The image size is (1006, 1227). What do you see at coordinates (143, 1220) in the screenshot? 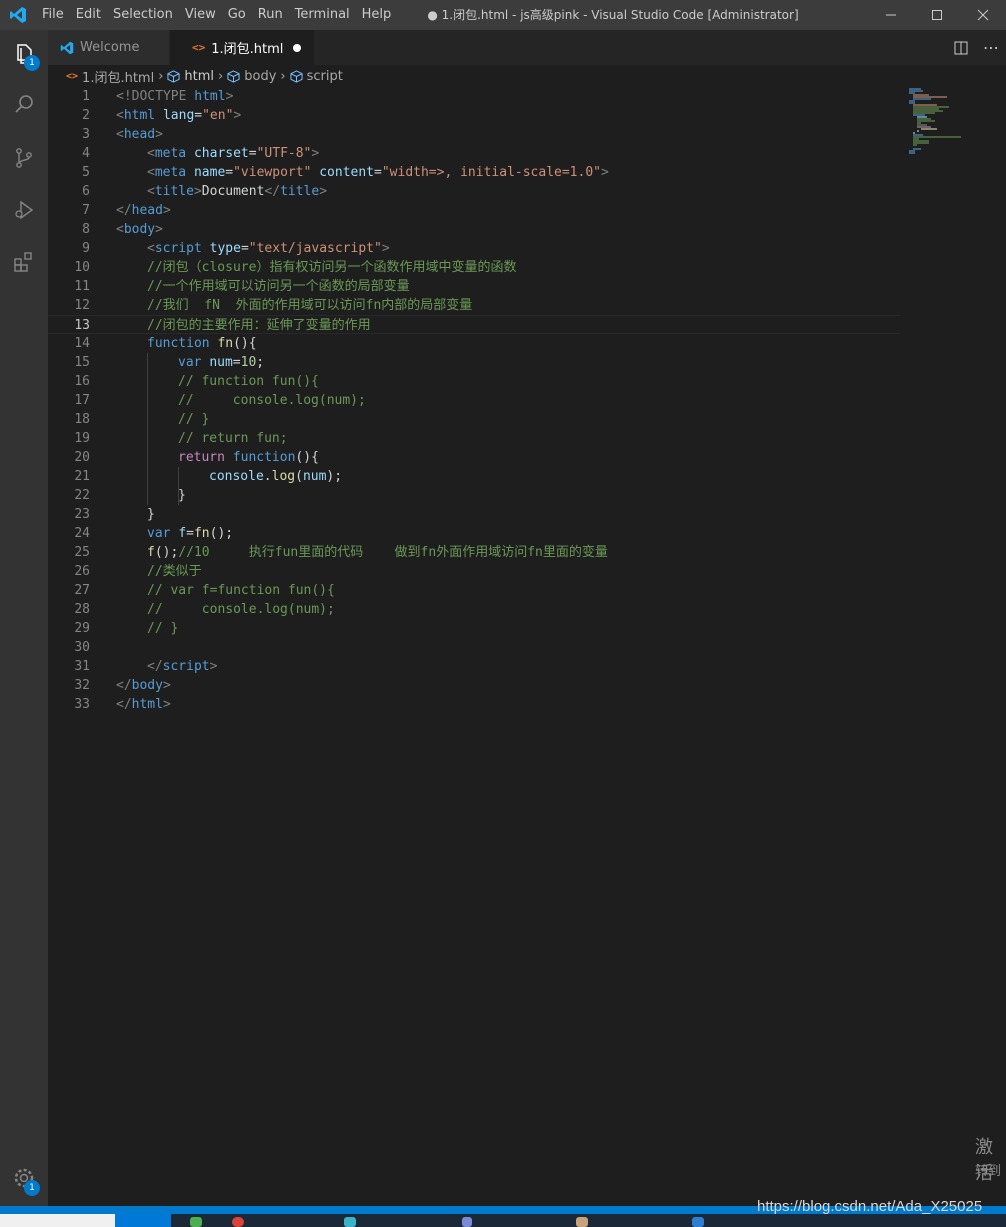
I see `taskbar-active-app` at bounding box center [143, 1220].